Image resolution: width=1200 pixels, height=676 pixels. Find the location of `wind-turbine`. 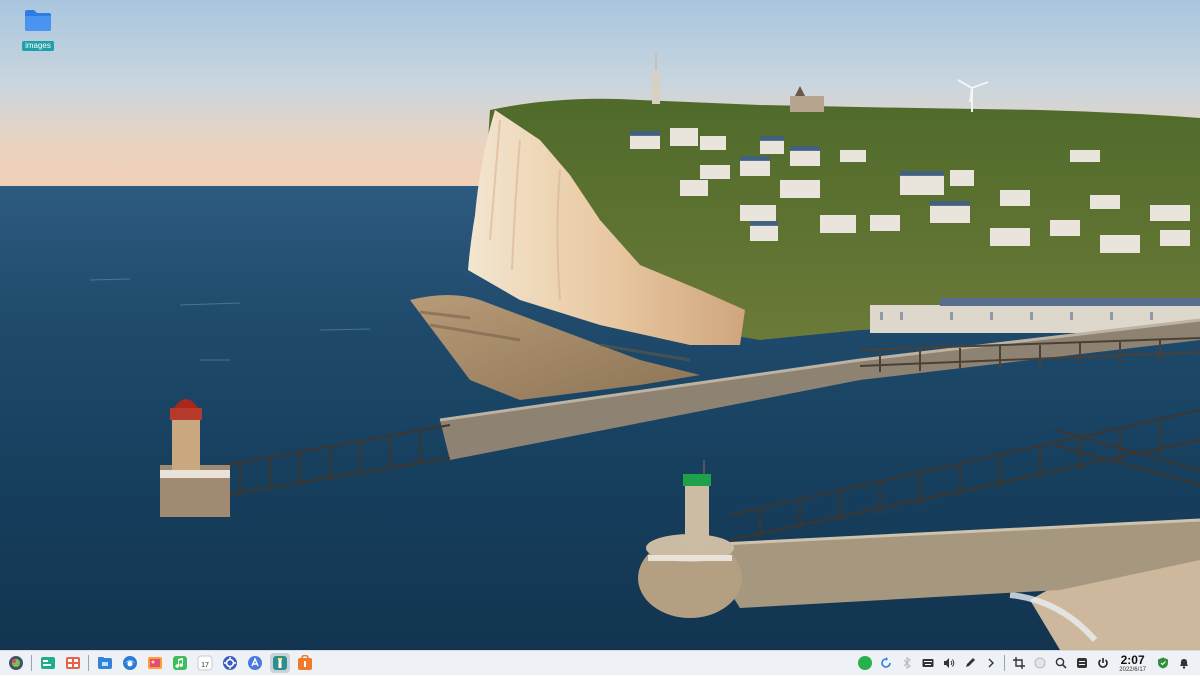

wind-turbine is located at coordinates (973, 95).